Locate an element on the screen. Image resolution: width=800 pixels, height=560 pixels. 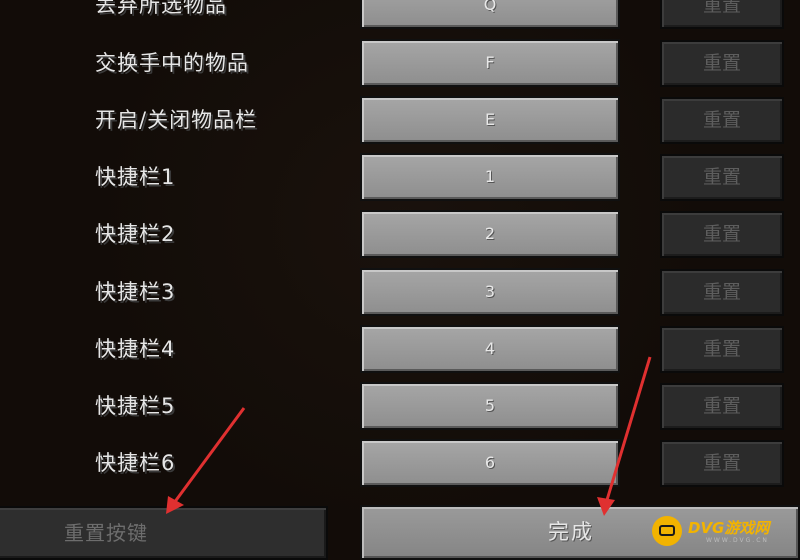
keybinding-label: 快捷栏5 is located at coordinates (135, 406).